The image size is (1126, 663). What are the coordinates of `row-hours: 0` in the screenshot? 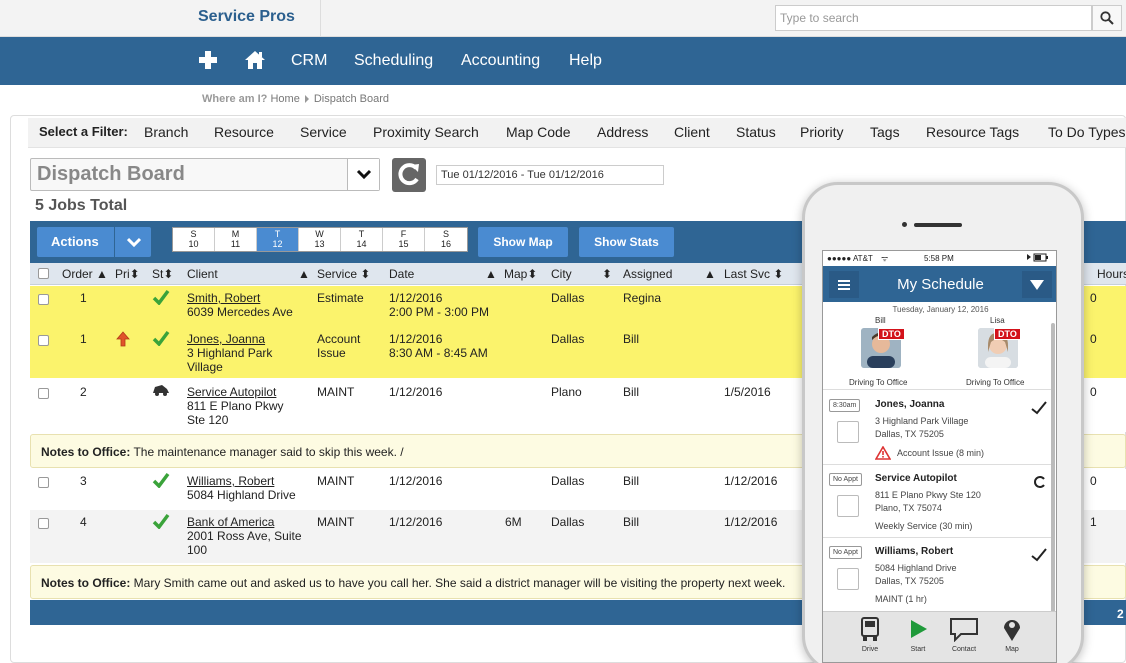 It's located at (1093, 339).